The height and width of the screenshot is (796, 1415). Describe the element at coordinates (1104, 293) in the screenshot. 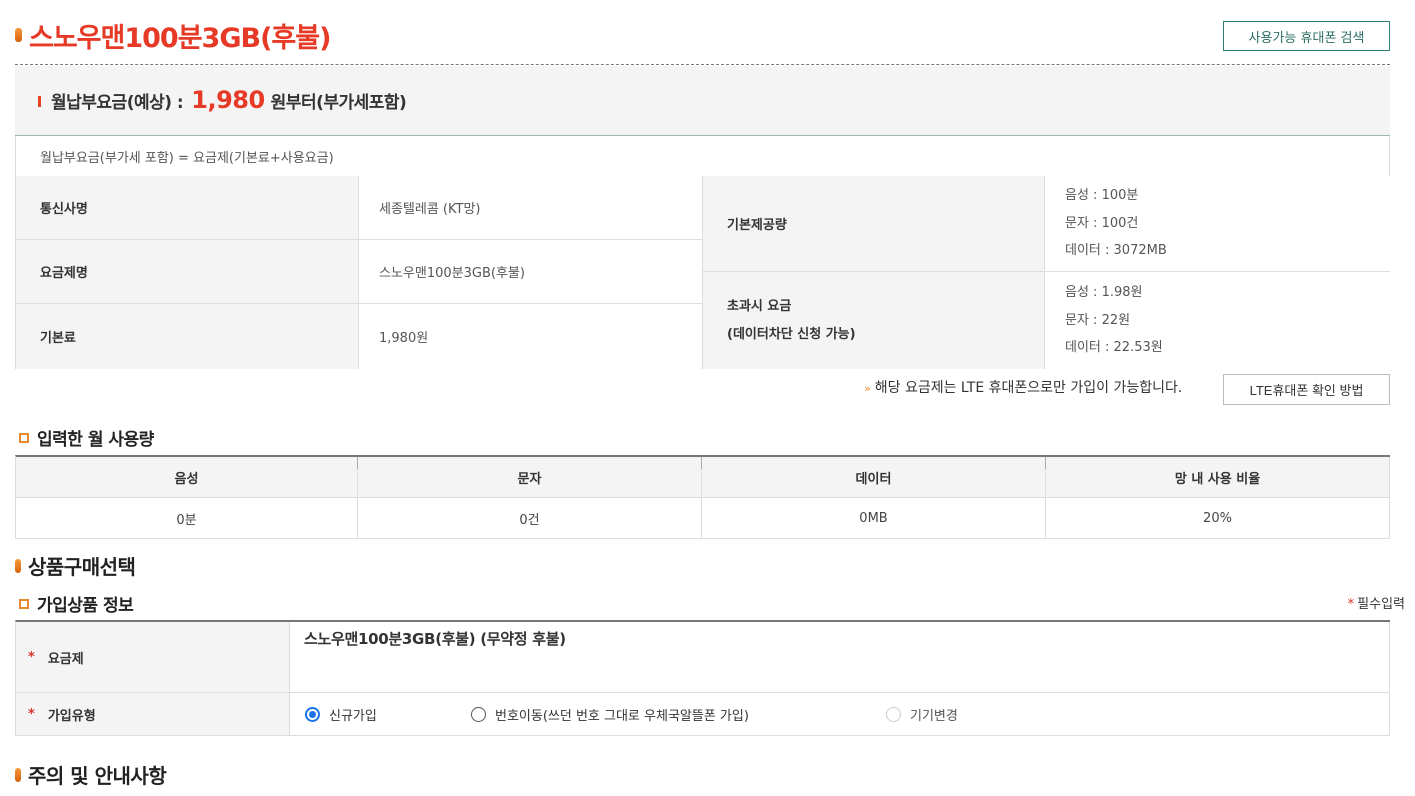

I see `overage-voice: 음성 : 1.98원` at that location.